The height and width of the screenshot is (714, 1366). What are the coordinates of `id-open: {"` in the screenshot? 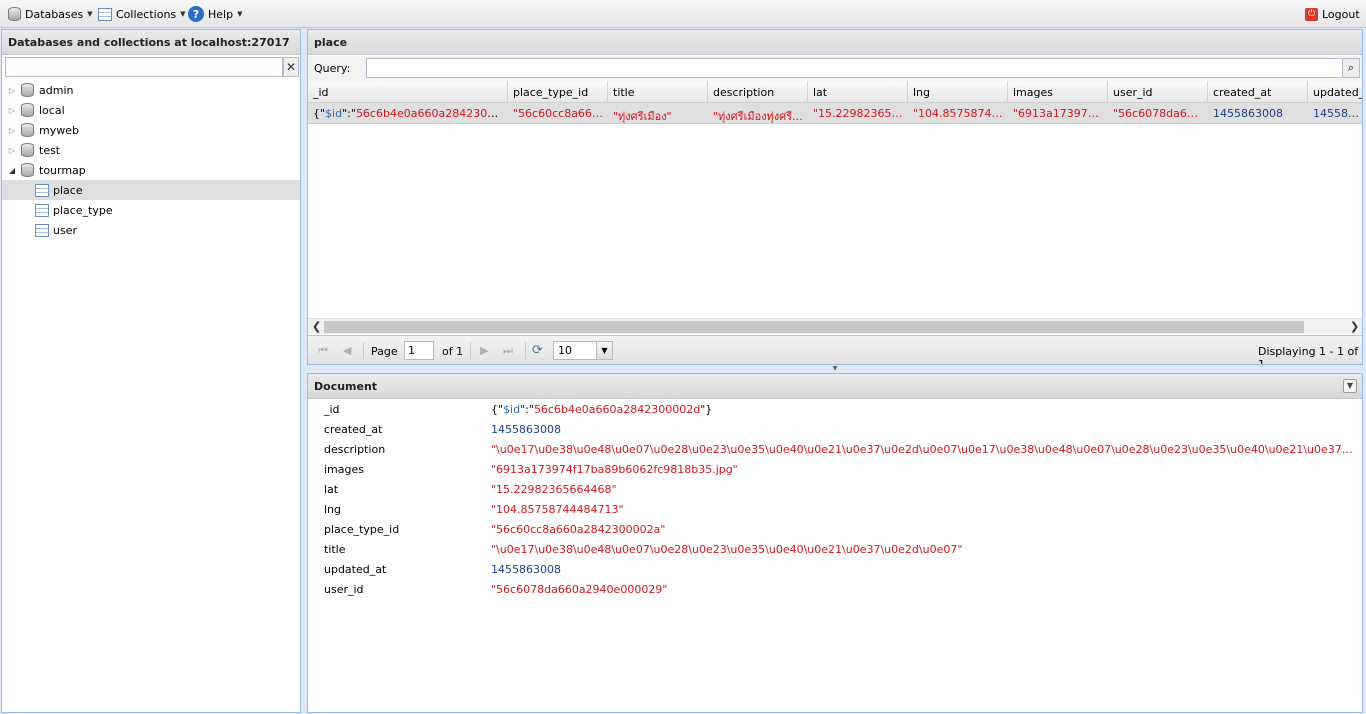 It's located at (319, 113).